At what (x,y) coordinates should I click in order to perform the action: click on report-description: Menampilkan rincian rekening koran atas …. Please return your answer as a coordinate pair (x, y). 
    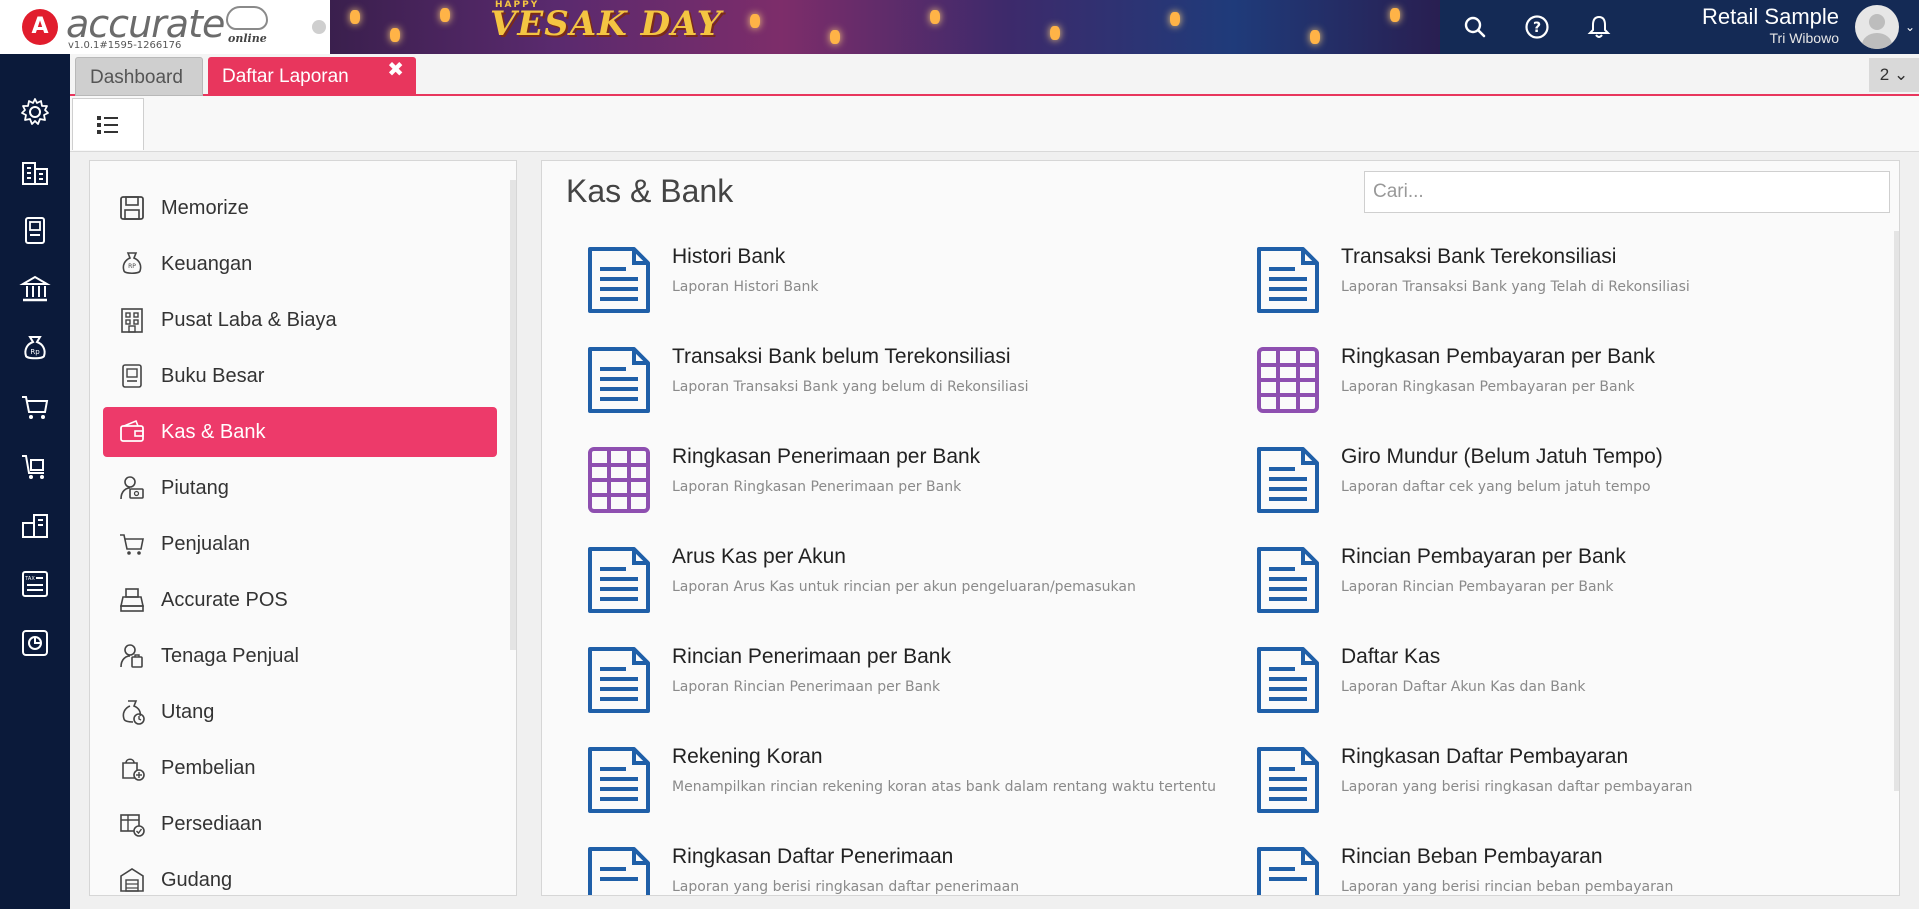
    Looking at the image, I should click on (944, 787).